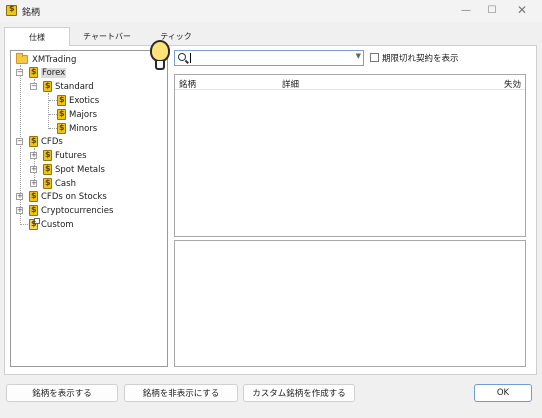 This screenshot has width=542, height=418. Describe the element at coordinates (160, 57) in the screenshot. I see `lightbulb-icon` at that location.